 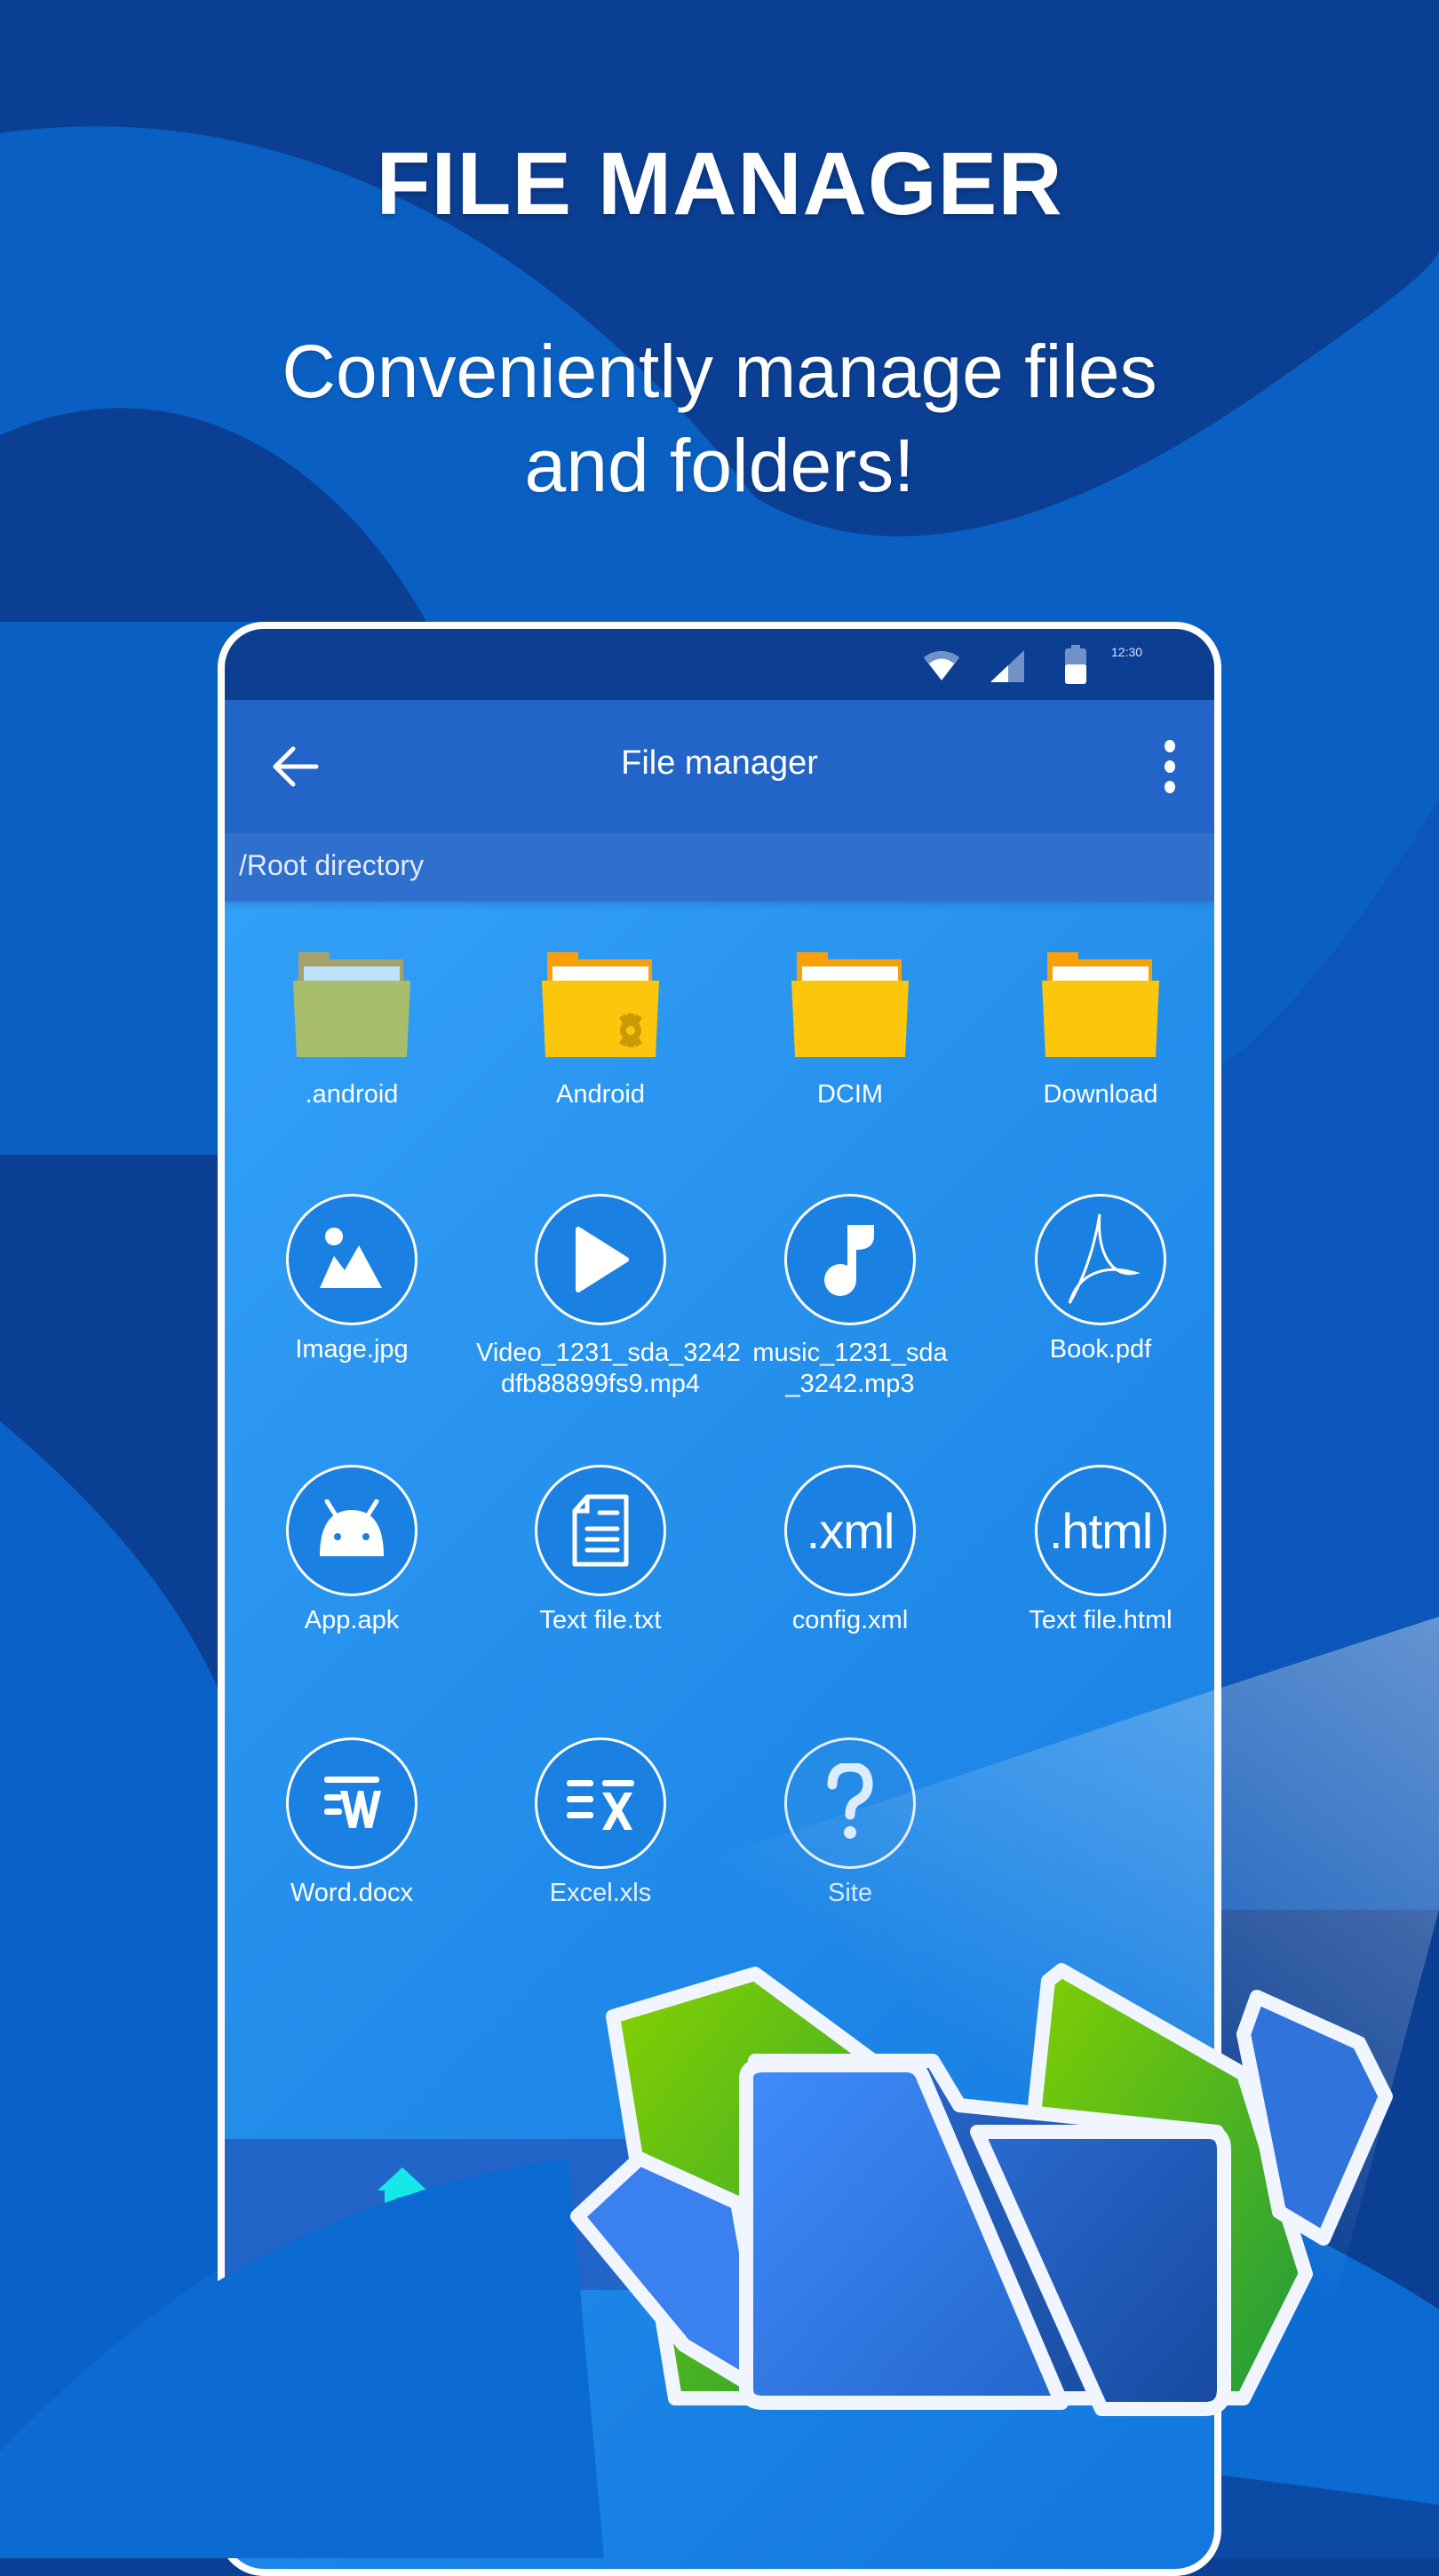 What do you see at coordinates (600, 1384) in the screenshot?
I see `item-label-line2: dfb88899fs9.mp4` at bounding box center [600, 1384].